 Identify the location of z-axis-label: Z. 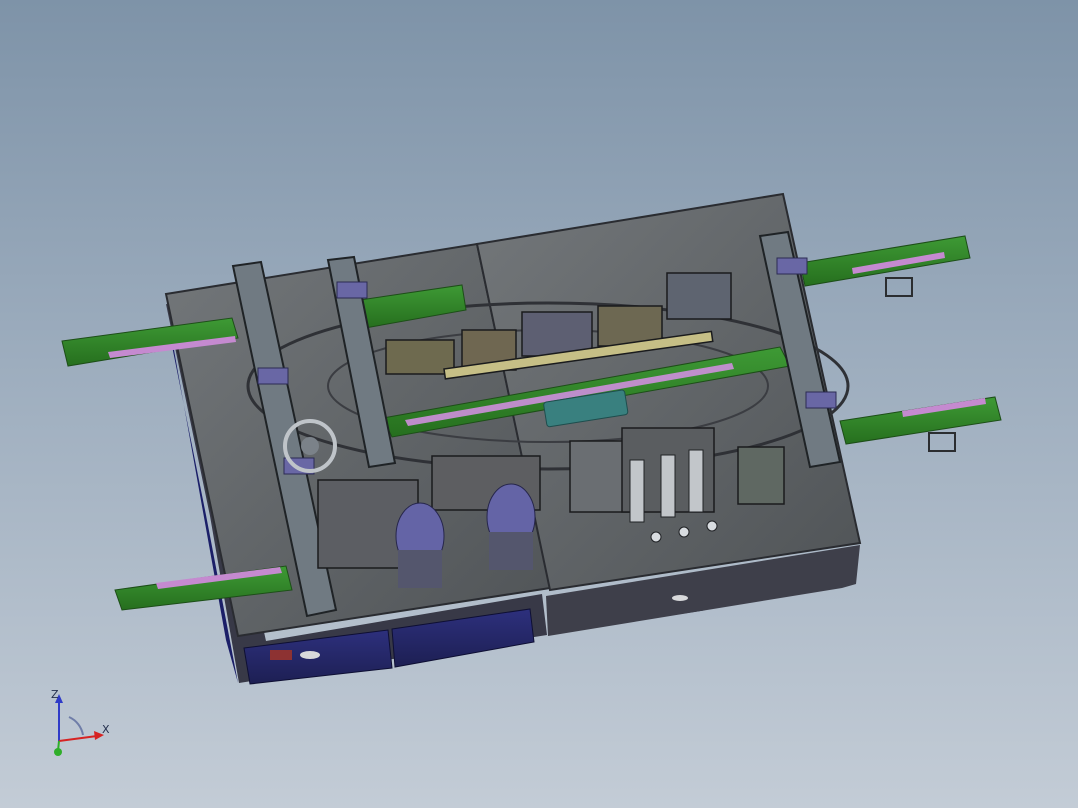
(55, 694).